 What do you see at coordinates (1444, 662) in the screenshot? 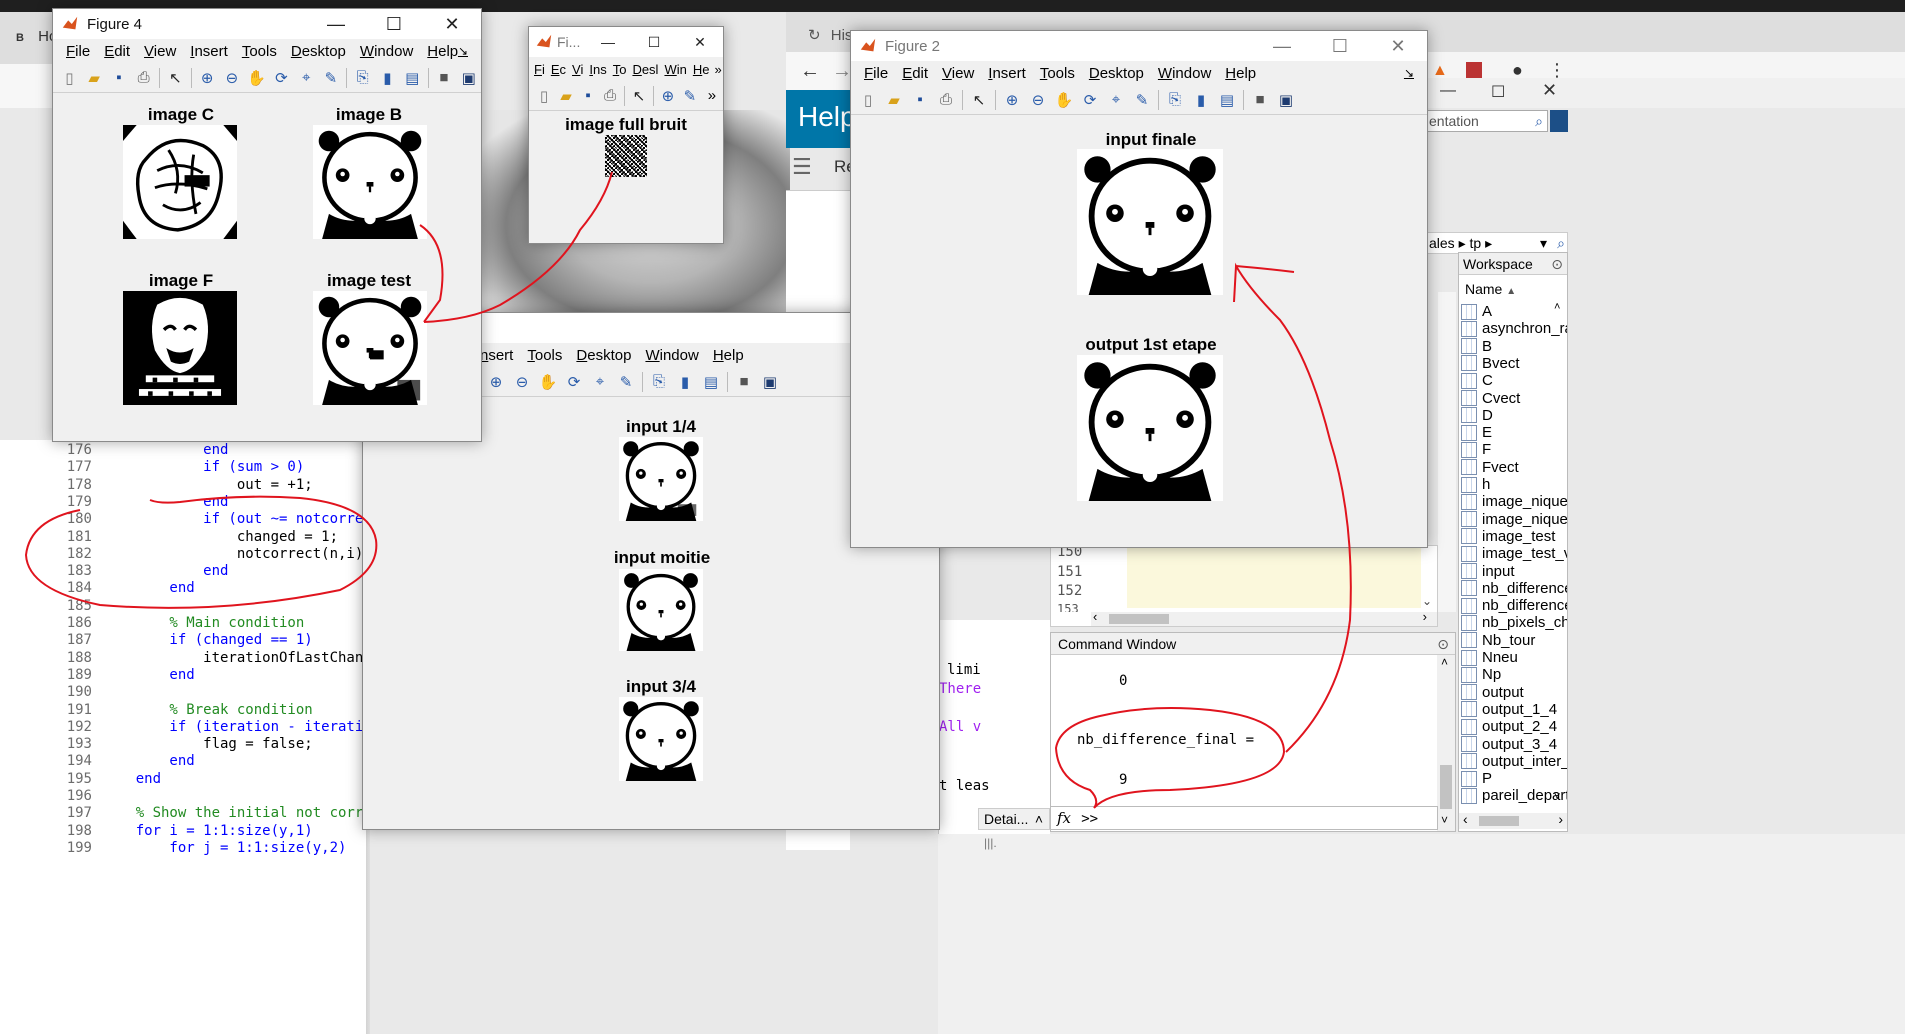
I see `scroll-up-icon: ˄` at bounding box center [1444, 662].